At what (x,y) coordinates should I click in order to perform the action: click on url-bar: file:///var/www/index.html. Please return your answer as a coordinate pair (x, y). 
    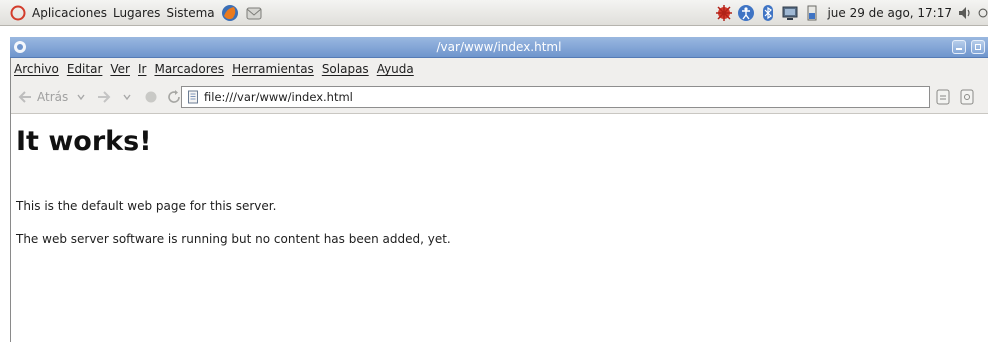
    Looking at the image, I should click on (555, 97).